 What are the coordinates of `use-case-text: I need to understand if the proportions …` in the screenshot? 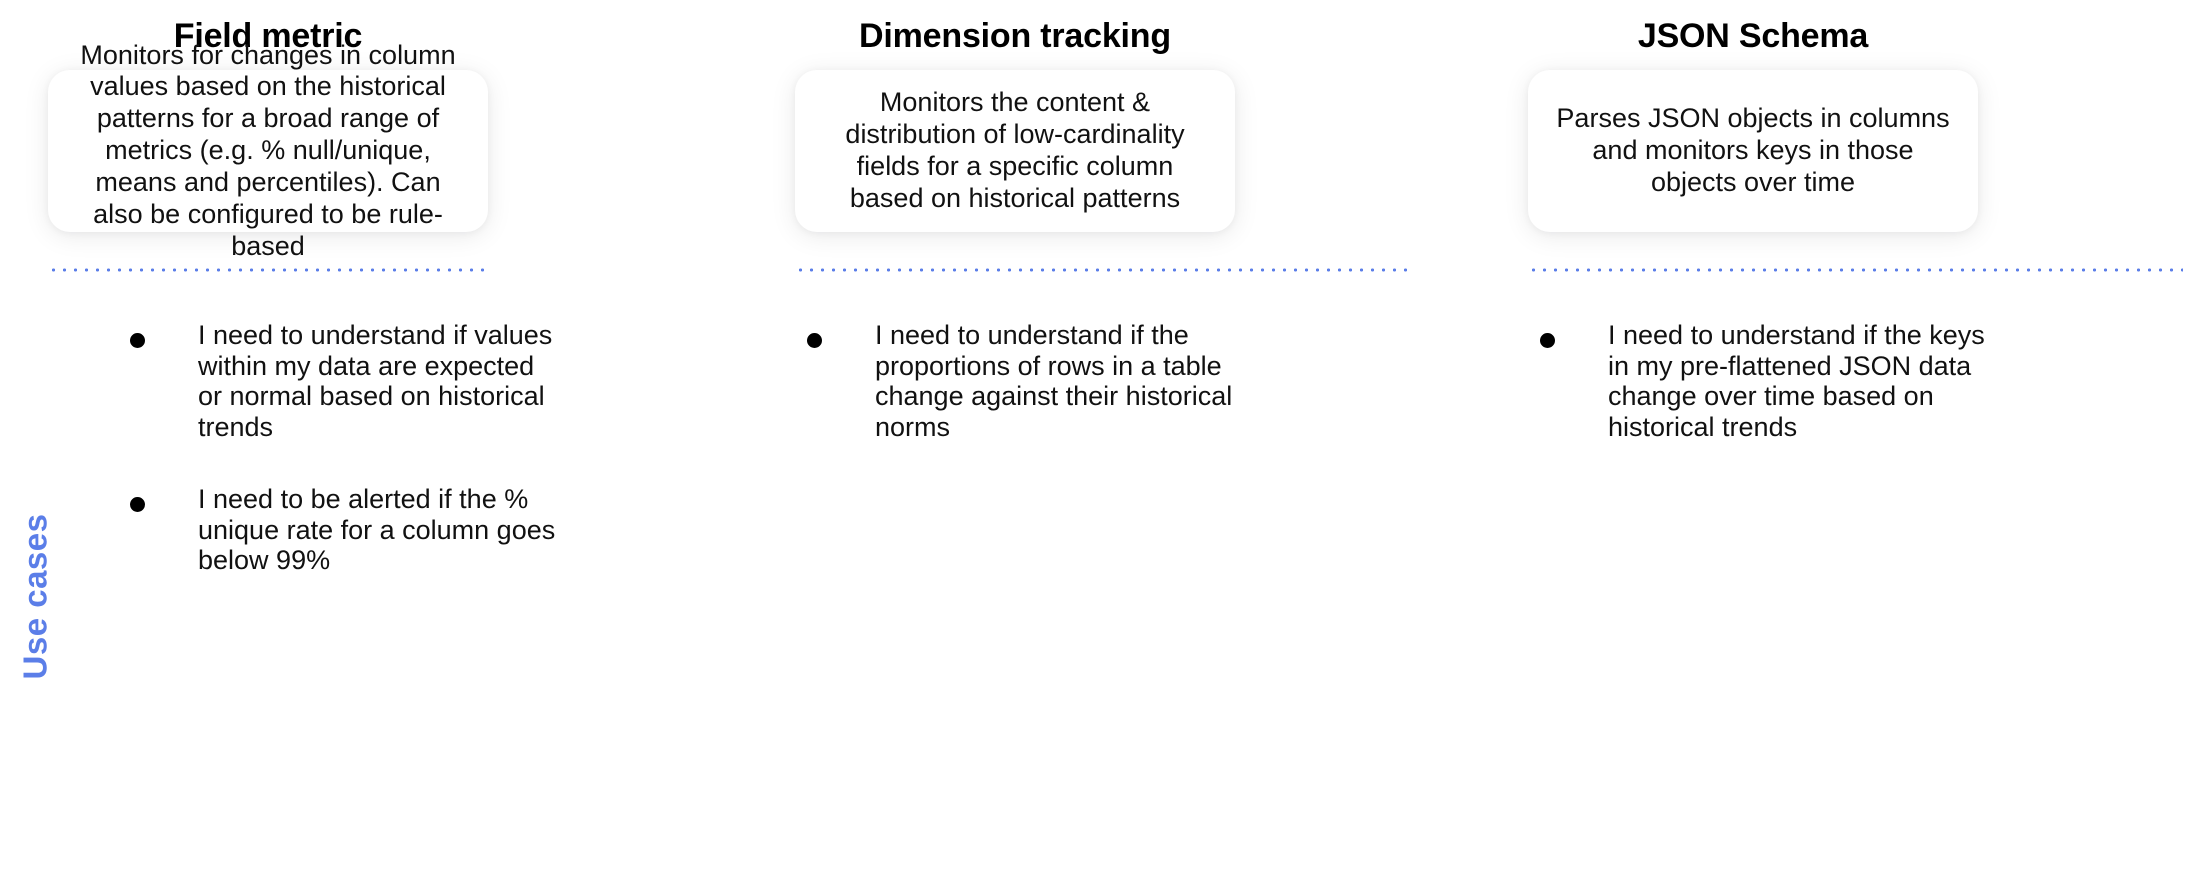 It's located at (1054, 381).